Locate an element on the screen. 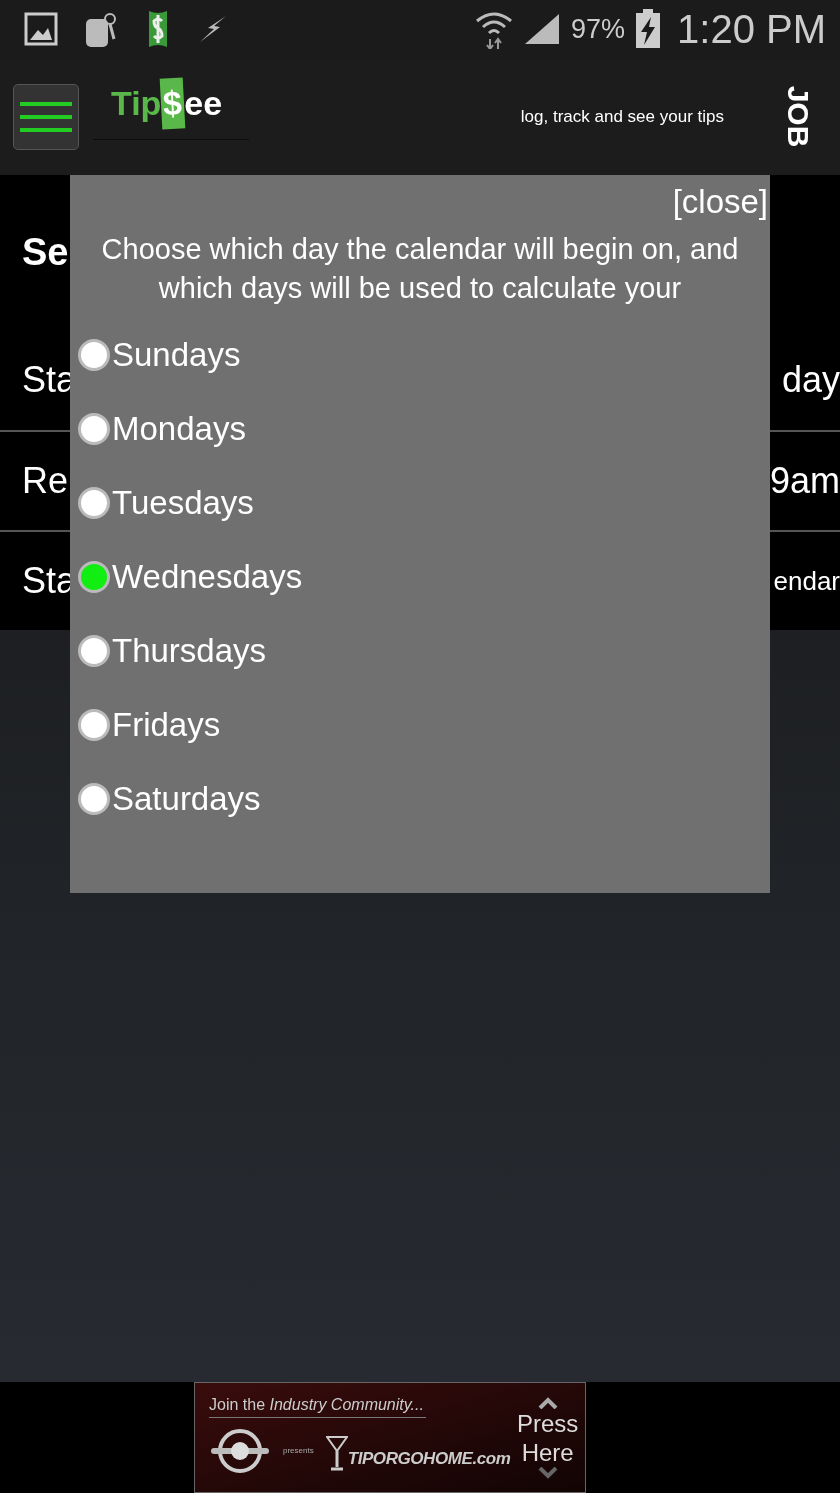  battery-percent: 97% is located at coordinates (598, 29).